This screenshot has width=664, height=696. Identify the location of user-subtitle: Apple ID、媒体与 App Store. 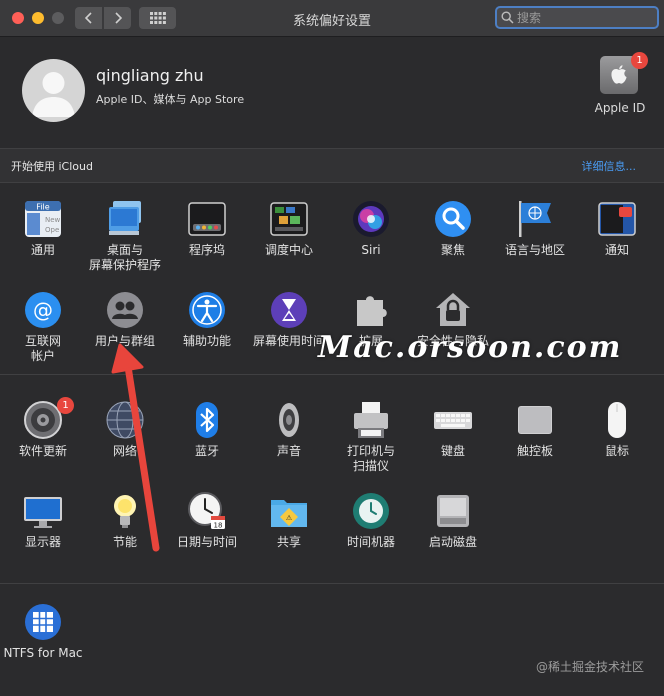
(170, 99).